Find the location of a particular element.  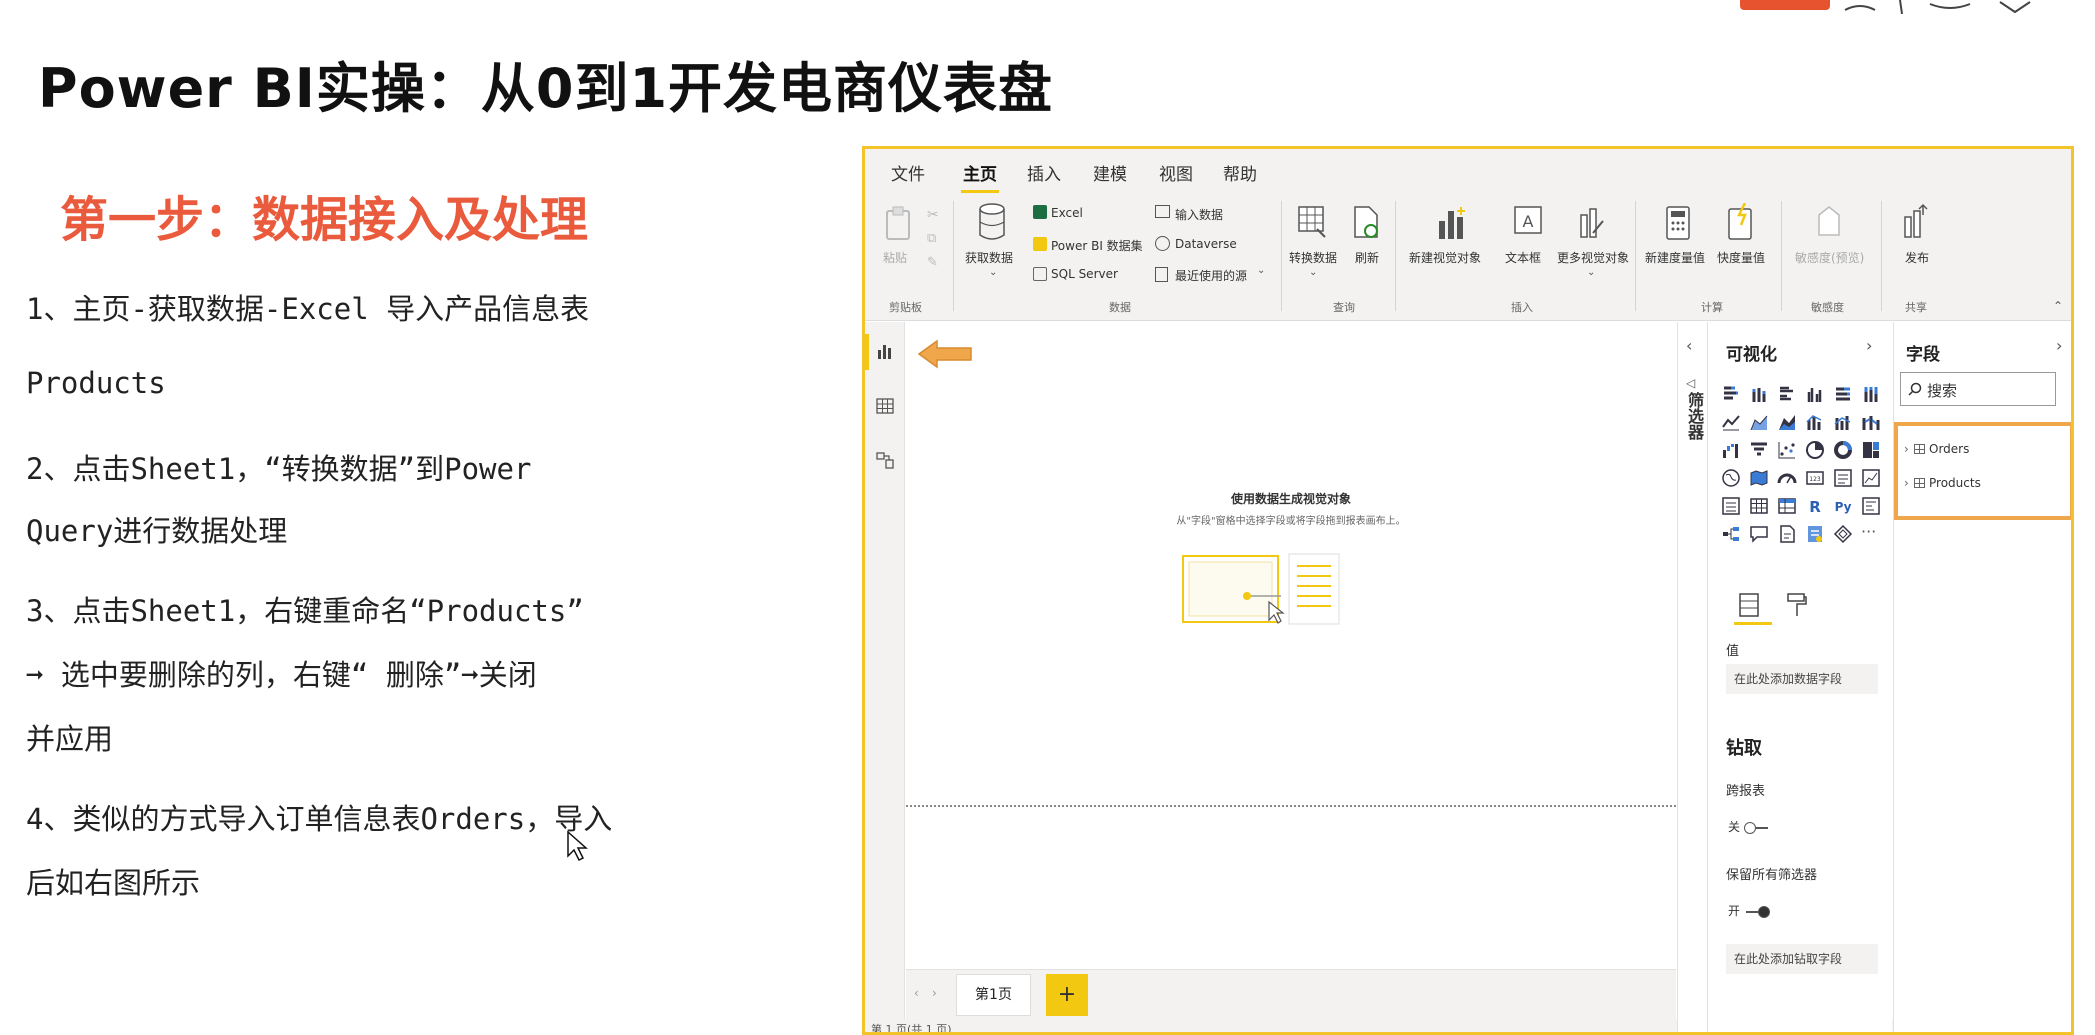

line-stacked-column-chart-icon is located at coordinates (1843, 422).